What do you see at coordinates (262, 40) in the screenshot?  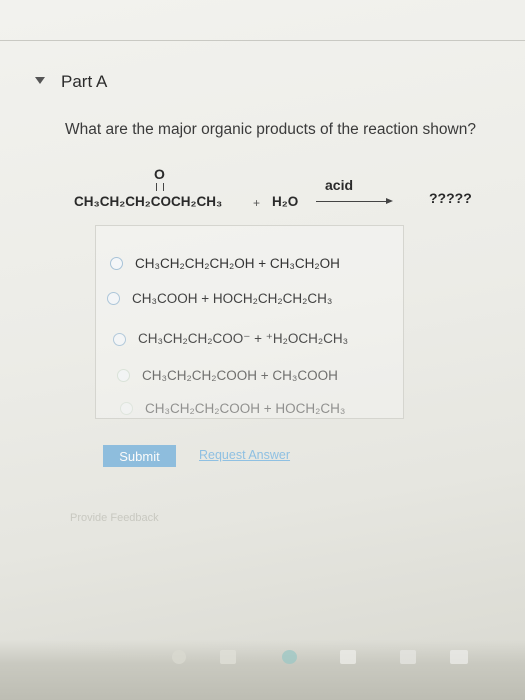 I see `top-divider` at bounding box center [262, 40].